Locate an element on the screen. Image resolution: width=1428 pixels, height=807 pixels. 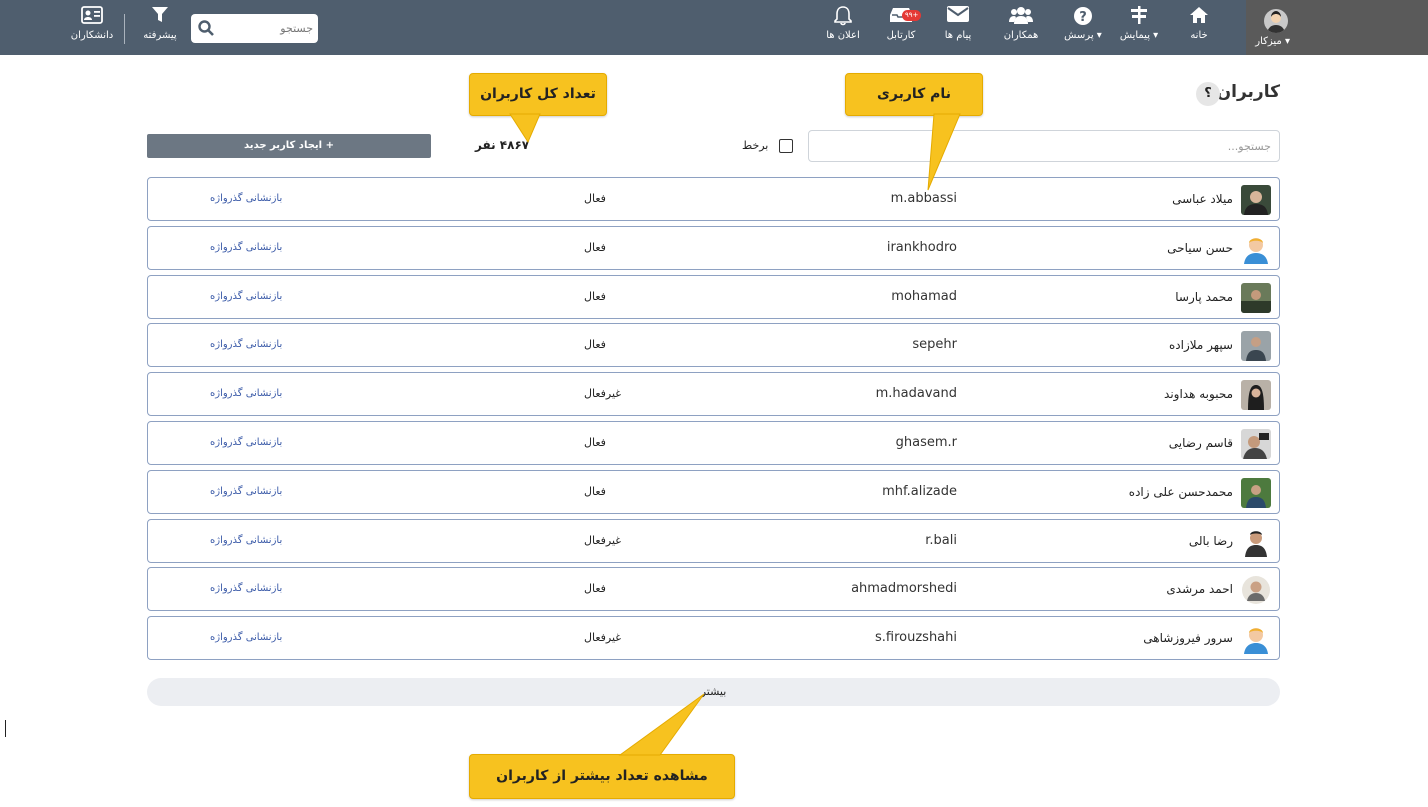
advanced-filter-label: پیشرفته is located at coordinates (160, 35).